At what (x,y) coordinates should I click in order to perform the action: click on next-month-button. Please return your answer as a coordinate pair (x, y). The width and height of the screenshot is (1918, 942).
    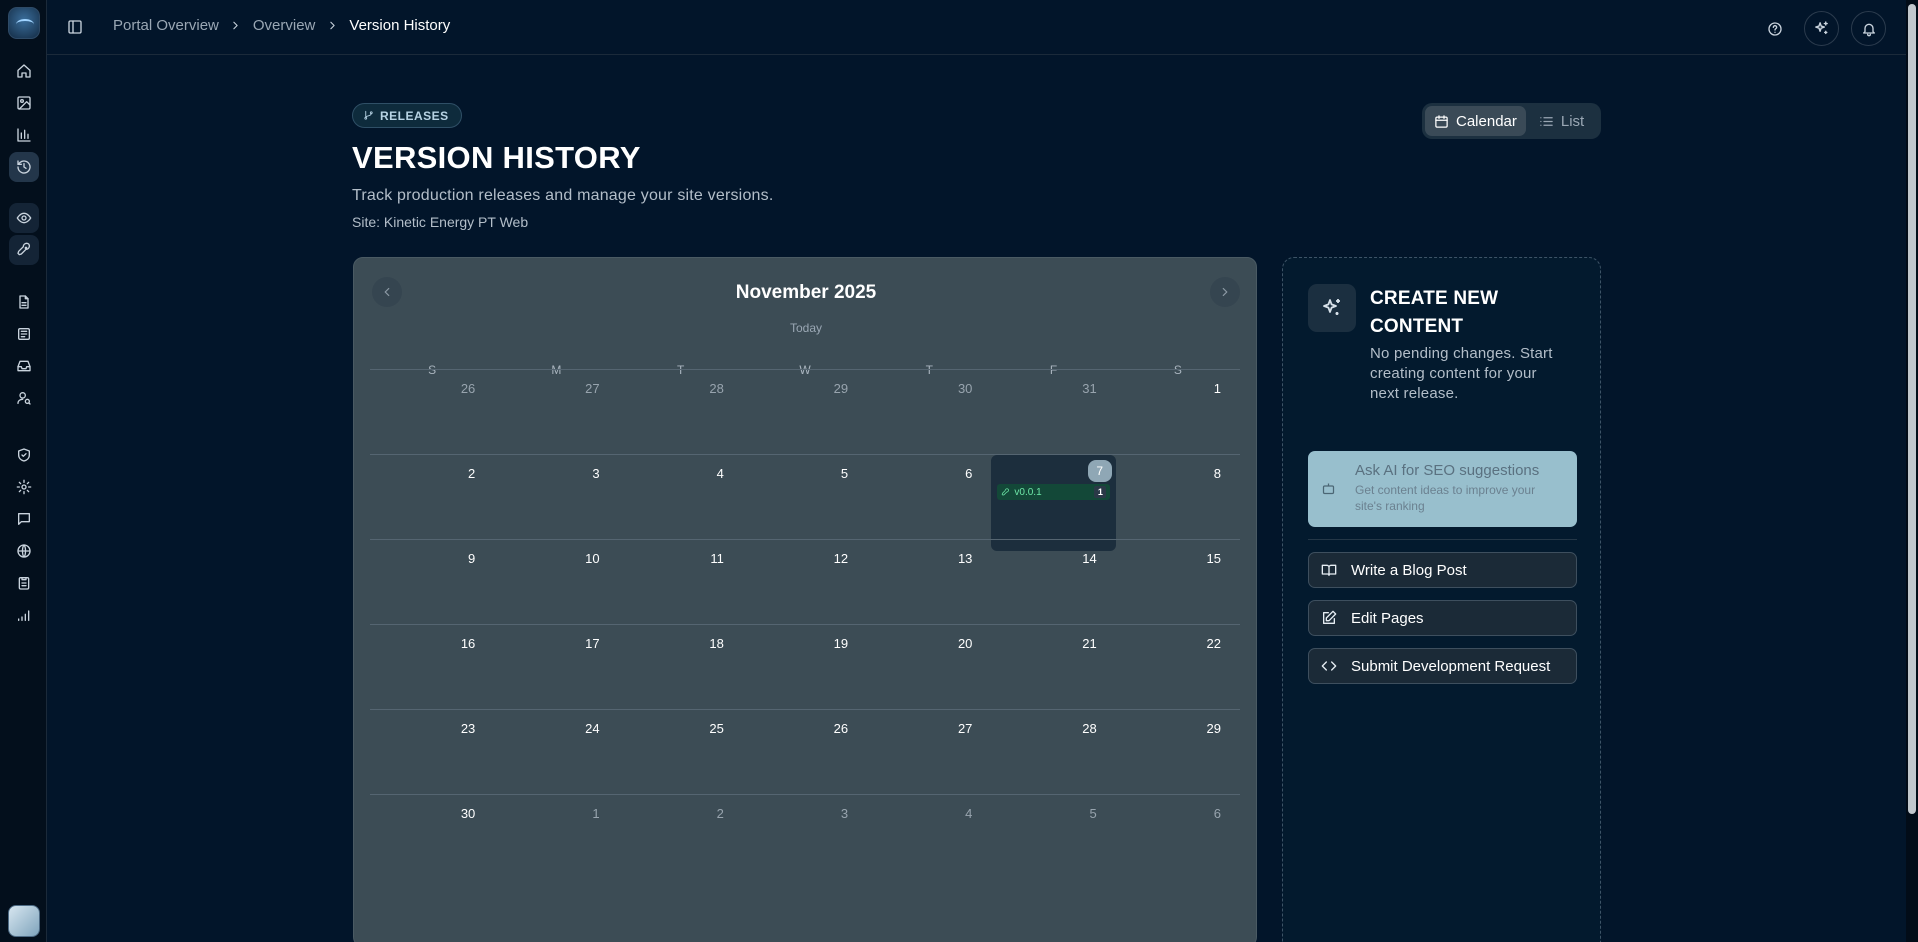
    Looking at the image, I should click on (1225, 292).